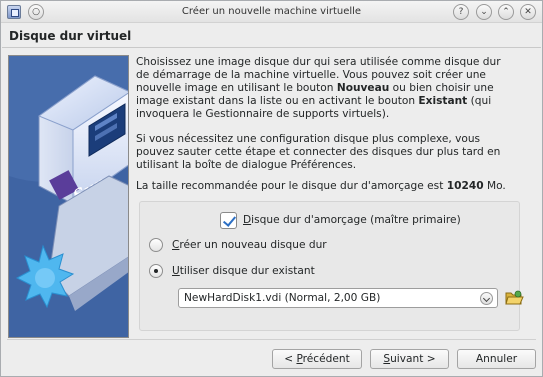 The height and width of the screenshot is (377, 543). Describe the element at coordinates (461, 12) in the screenshot. I see `help-button: ?` at that location.